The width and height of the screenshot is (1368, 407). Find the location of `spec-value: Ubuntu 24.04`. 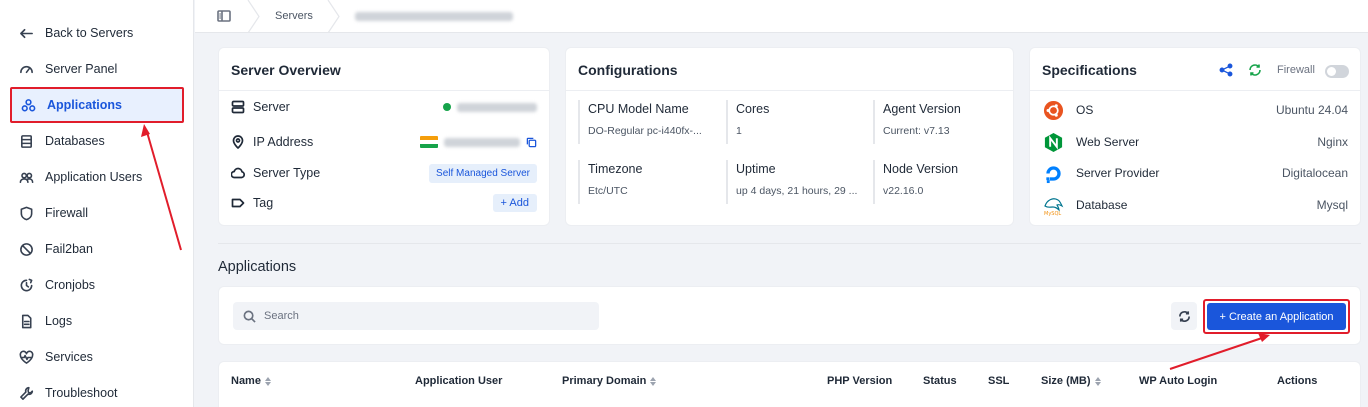

spec-value: Ubuntu 24.04 is located at coordinates (1311, 110).